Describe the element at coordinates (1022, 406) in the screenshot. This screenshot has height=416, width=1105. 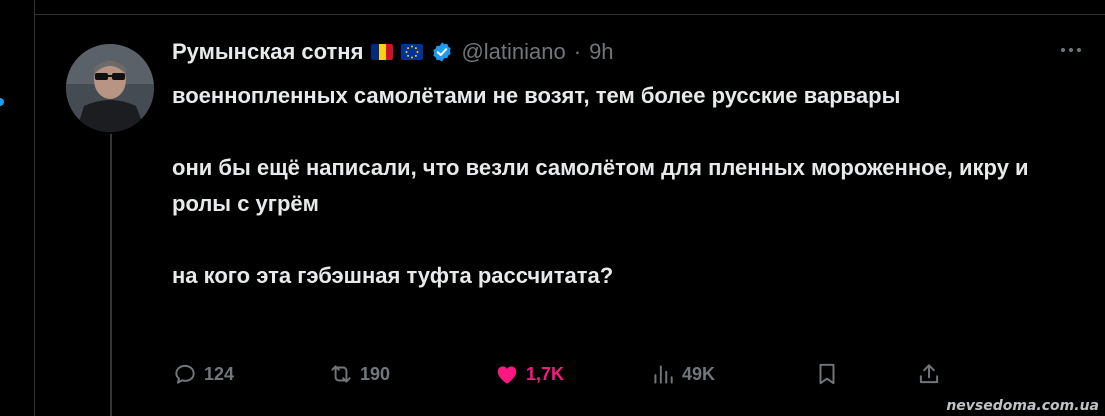
I see `watermark: nevsedoma.com.ua` at that location.